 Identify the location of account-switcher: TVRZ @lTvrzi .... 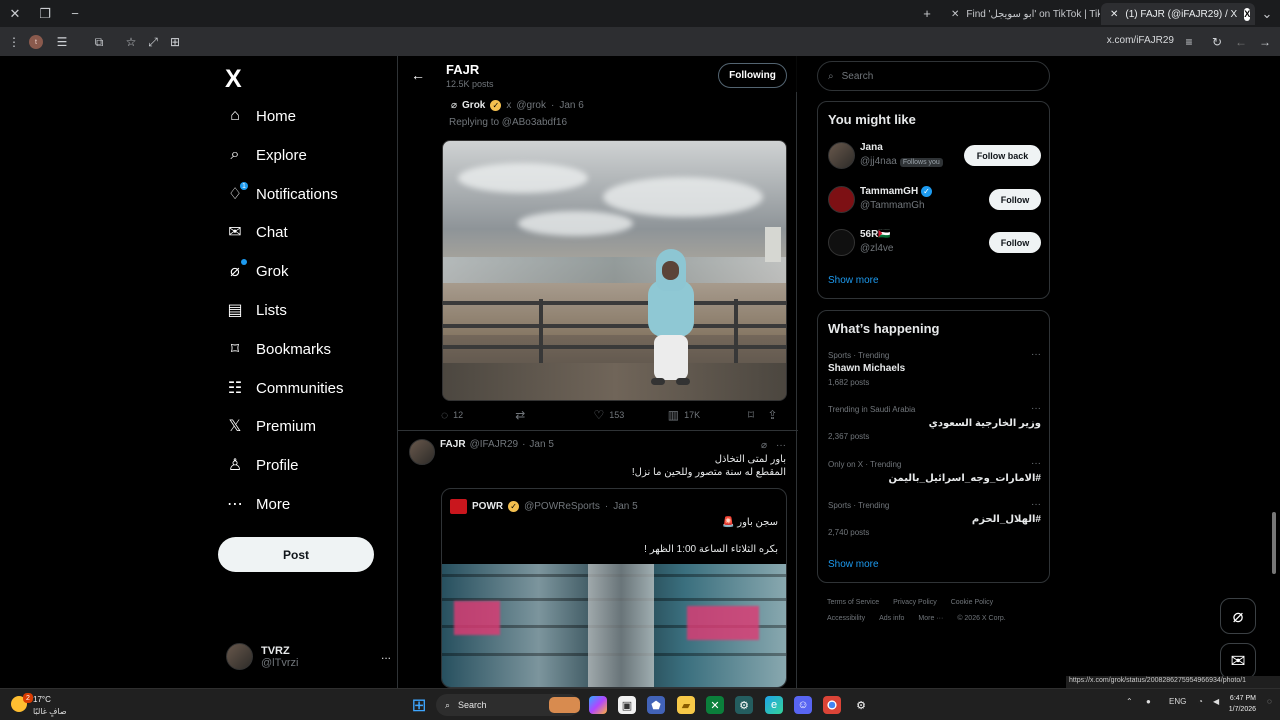
(308, 656).